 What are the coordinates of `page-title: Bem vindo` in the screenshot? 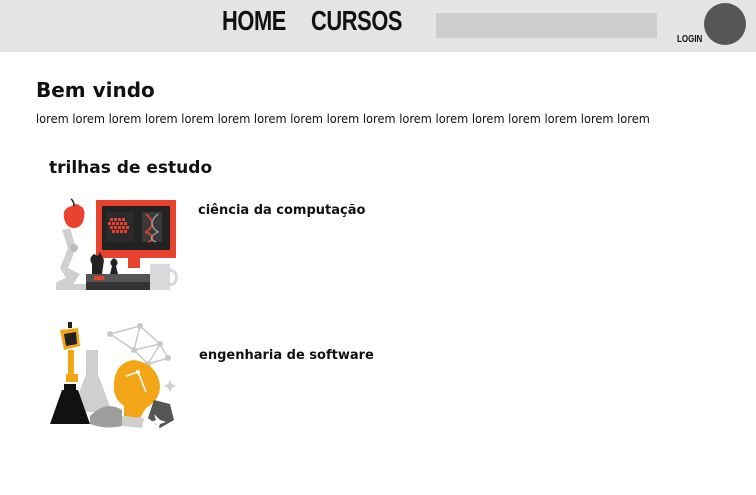 It's located at (95, 90).